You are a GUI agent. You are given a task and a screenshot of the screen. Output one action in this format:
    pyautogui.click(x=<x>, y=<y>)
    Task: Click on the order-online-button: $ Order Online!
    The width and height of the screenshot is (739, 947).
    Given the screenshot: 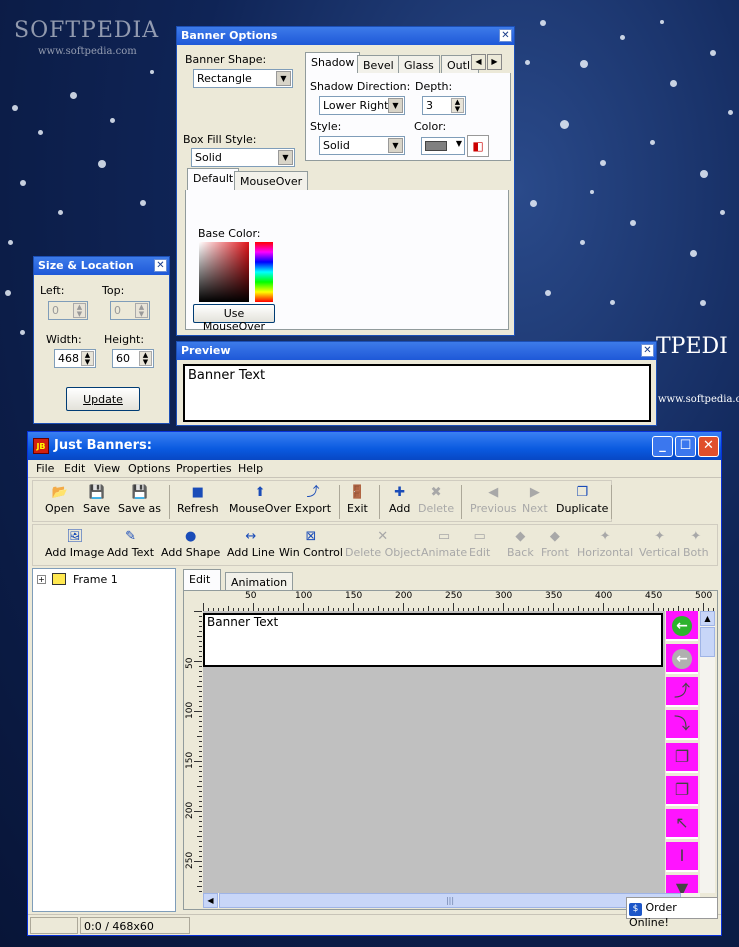 What is the action you would take?
    pyautogui.click(x=672, y=913)
    